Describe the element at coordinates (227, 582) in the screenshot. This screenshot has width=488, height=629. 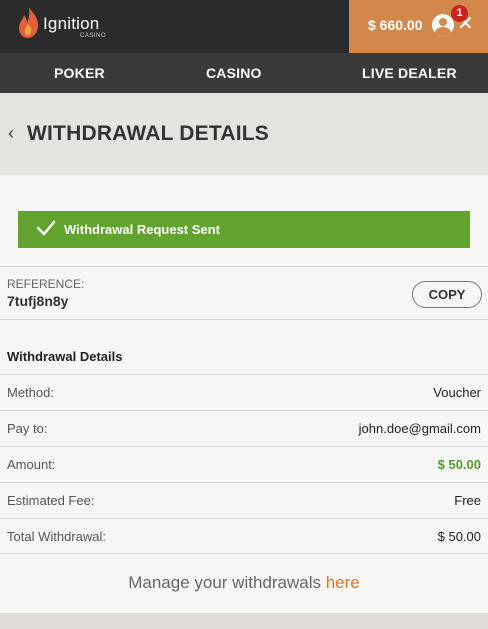
I see `manage-text: Manage your withdrawals` at that location.